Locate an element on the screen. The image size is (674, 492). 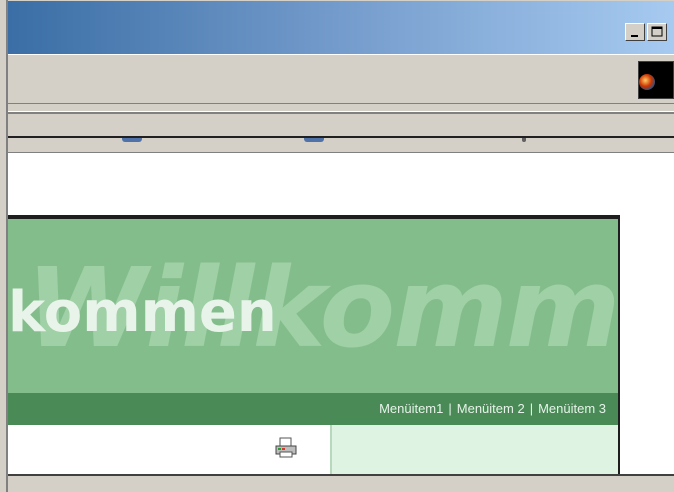
maximize-icon is located at coordinates (657, 31).